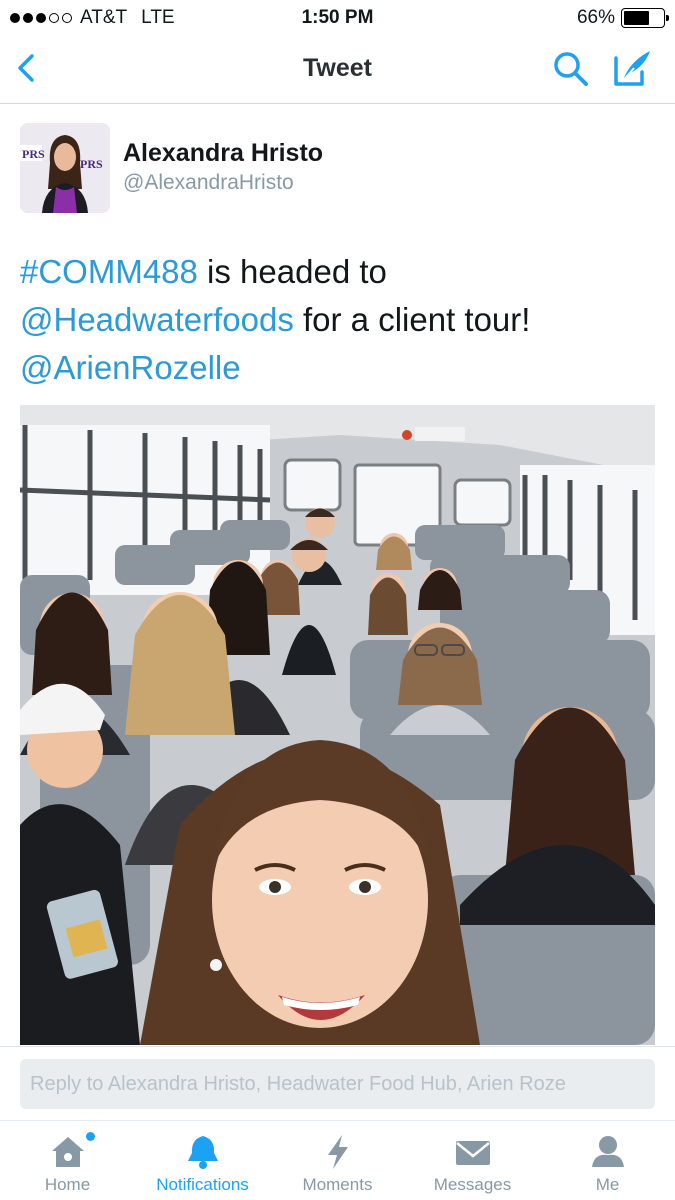  What do you see at coordinates (208, 183) in the screenshot?
I see `author-handle: @AlexandraHristo` at bounding box center [208, 183].